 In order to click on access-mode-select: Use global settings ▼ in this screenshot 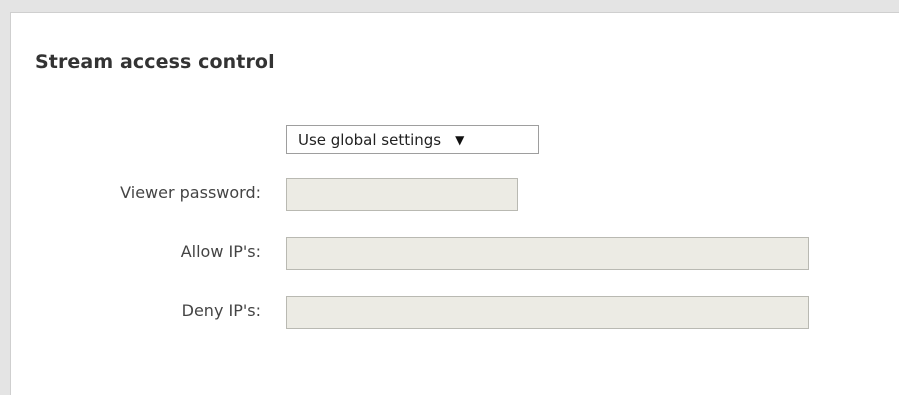, I will do `click(412, 139)`.